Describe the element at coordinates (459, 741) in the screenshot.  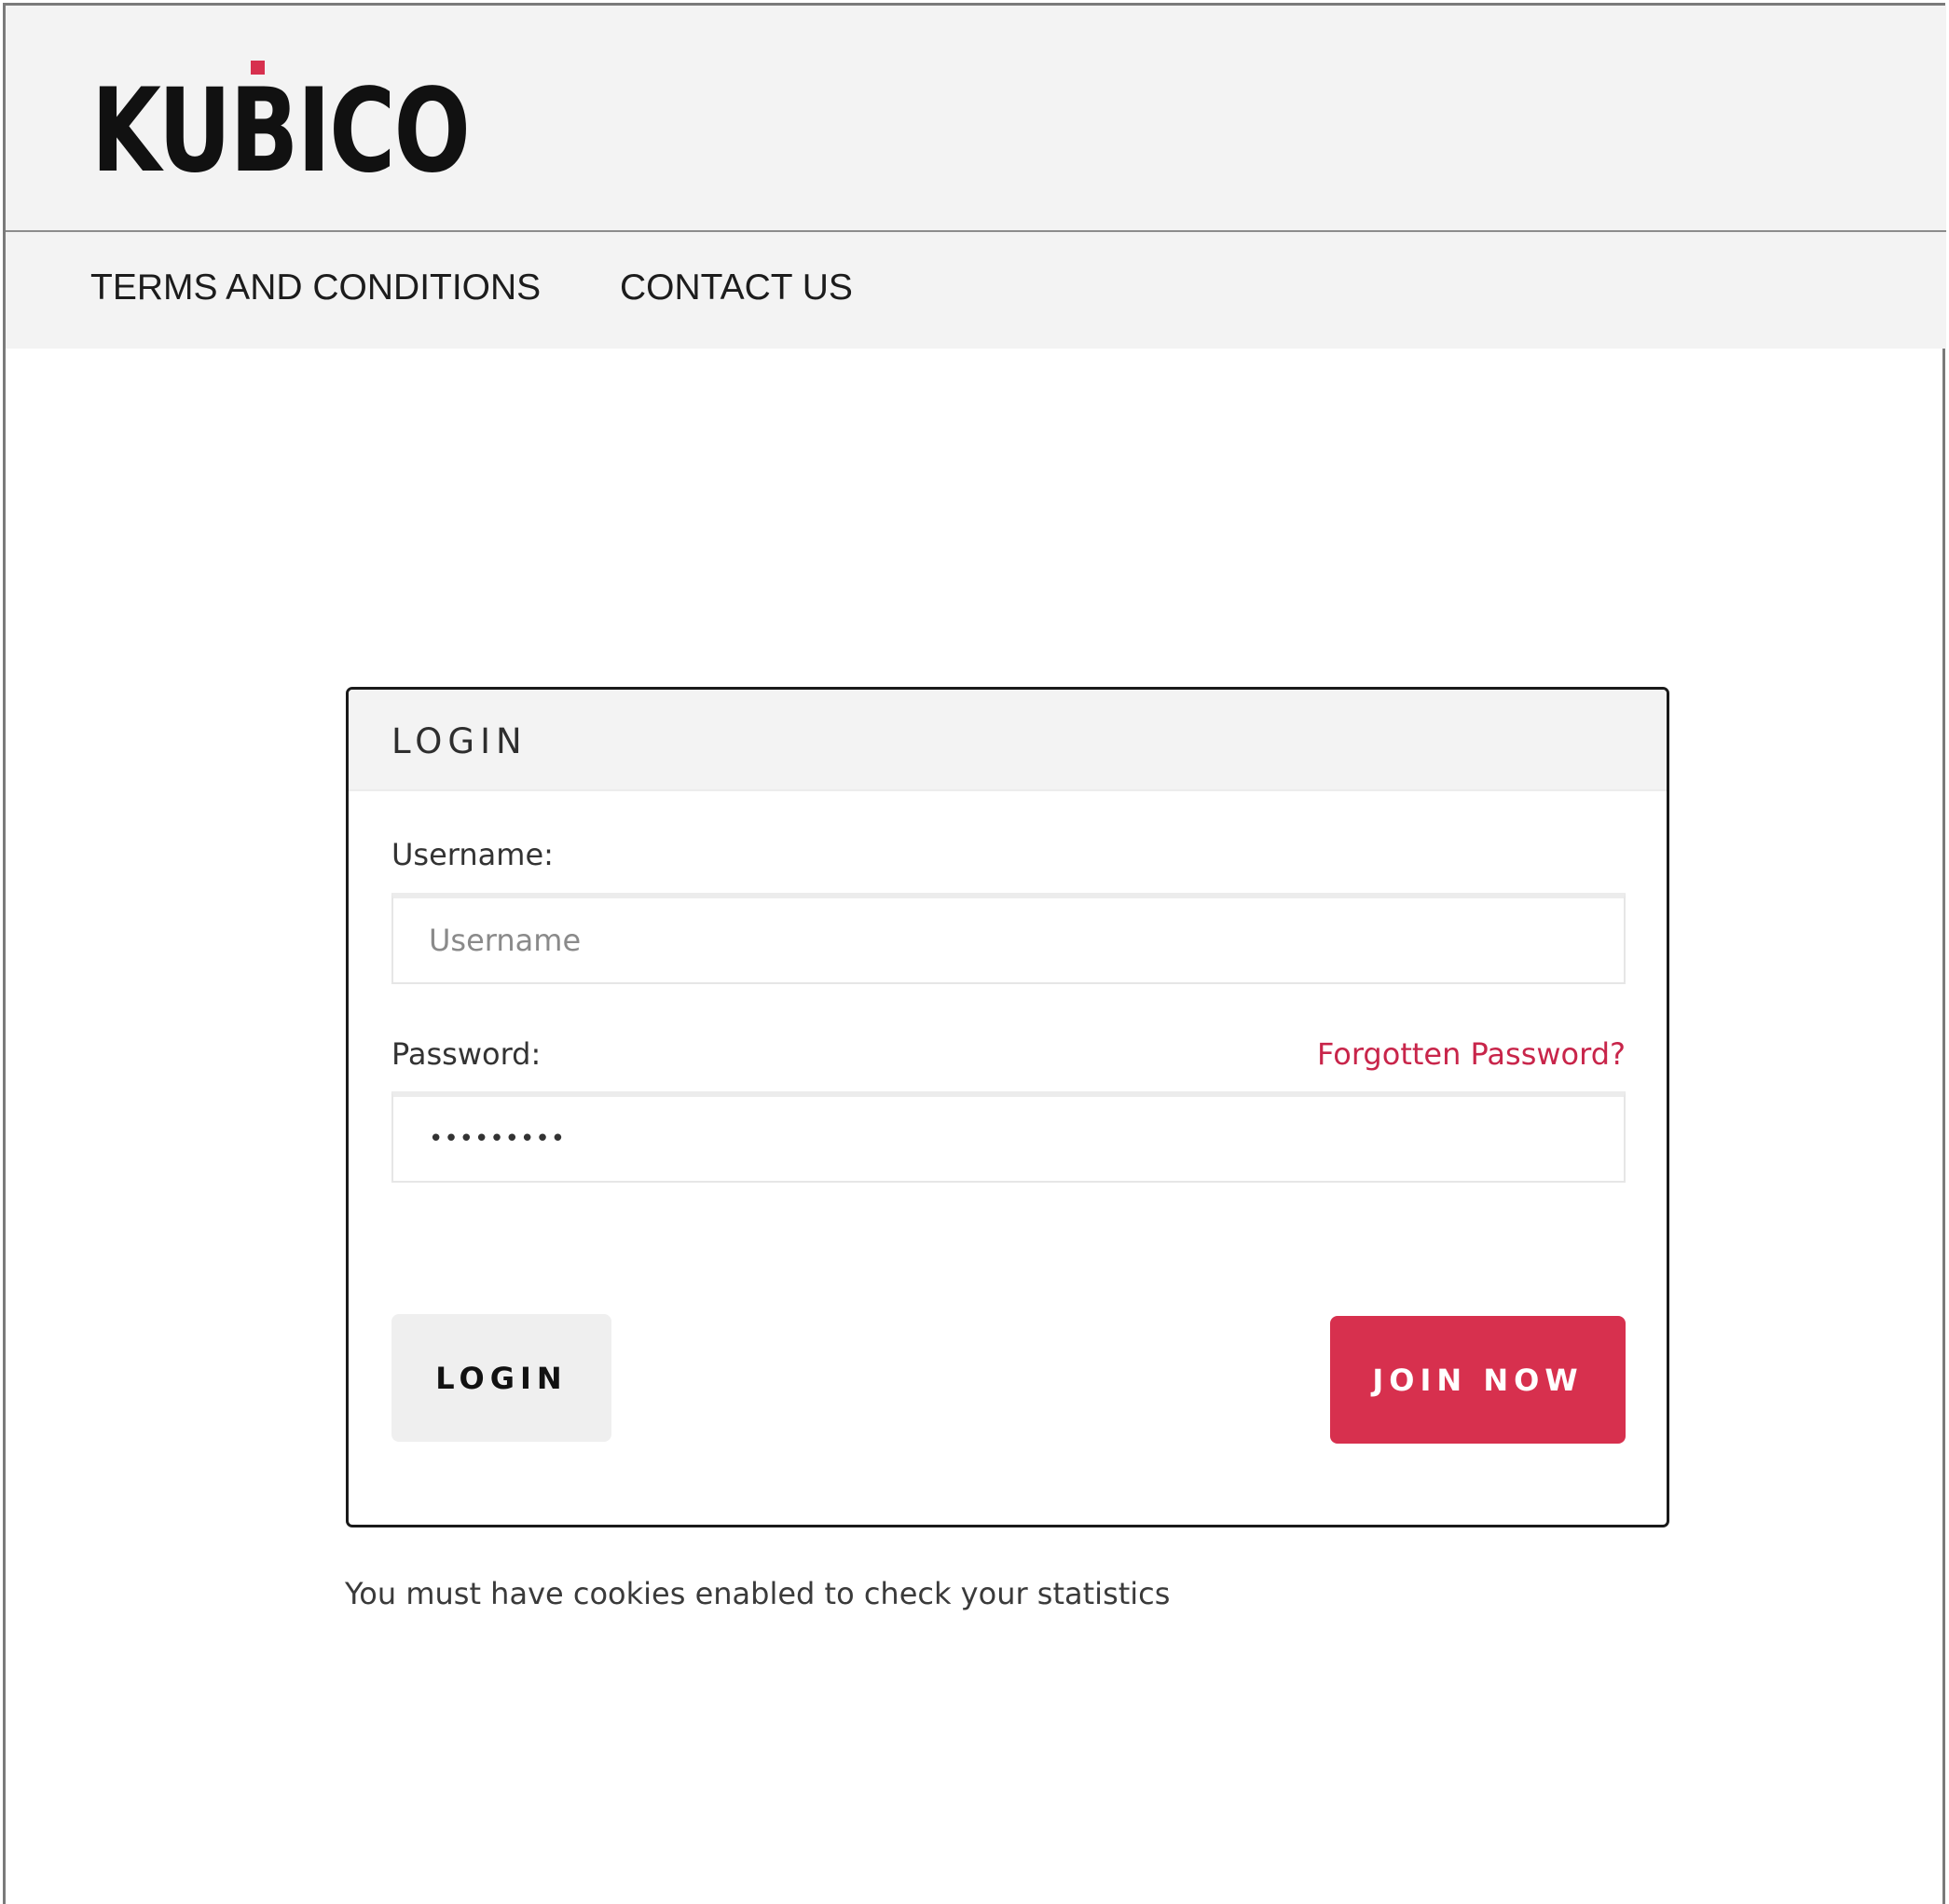
I see `login-panel-title: LOGIN` at that location.